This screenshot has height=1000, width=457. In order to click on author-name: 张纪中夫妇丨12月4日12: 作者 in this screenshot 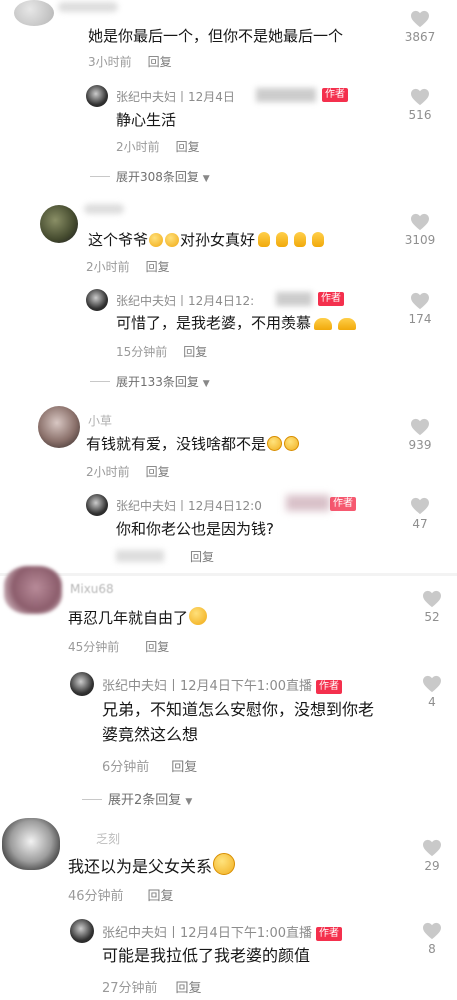, I will do `click(230, 300)`.